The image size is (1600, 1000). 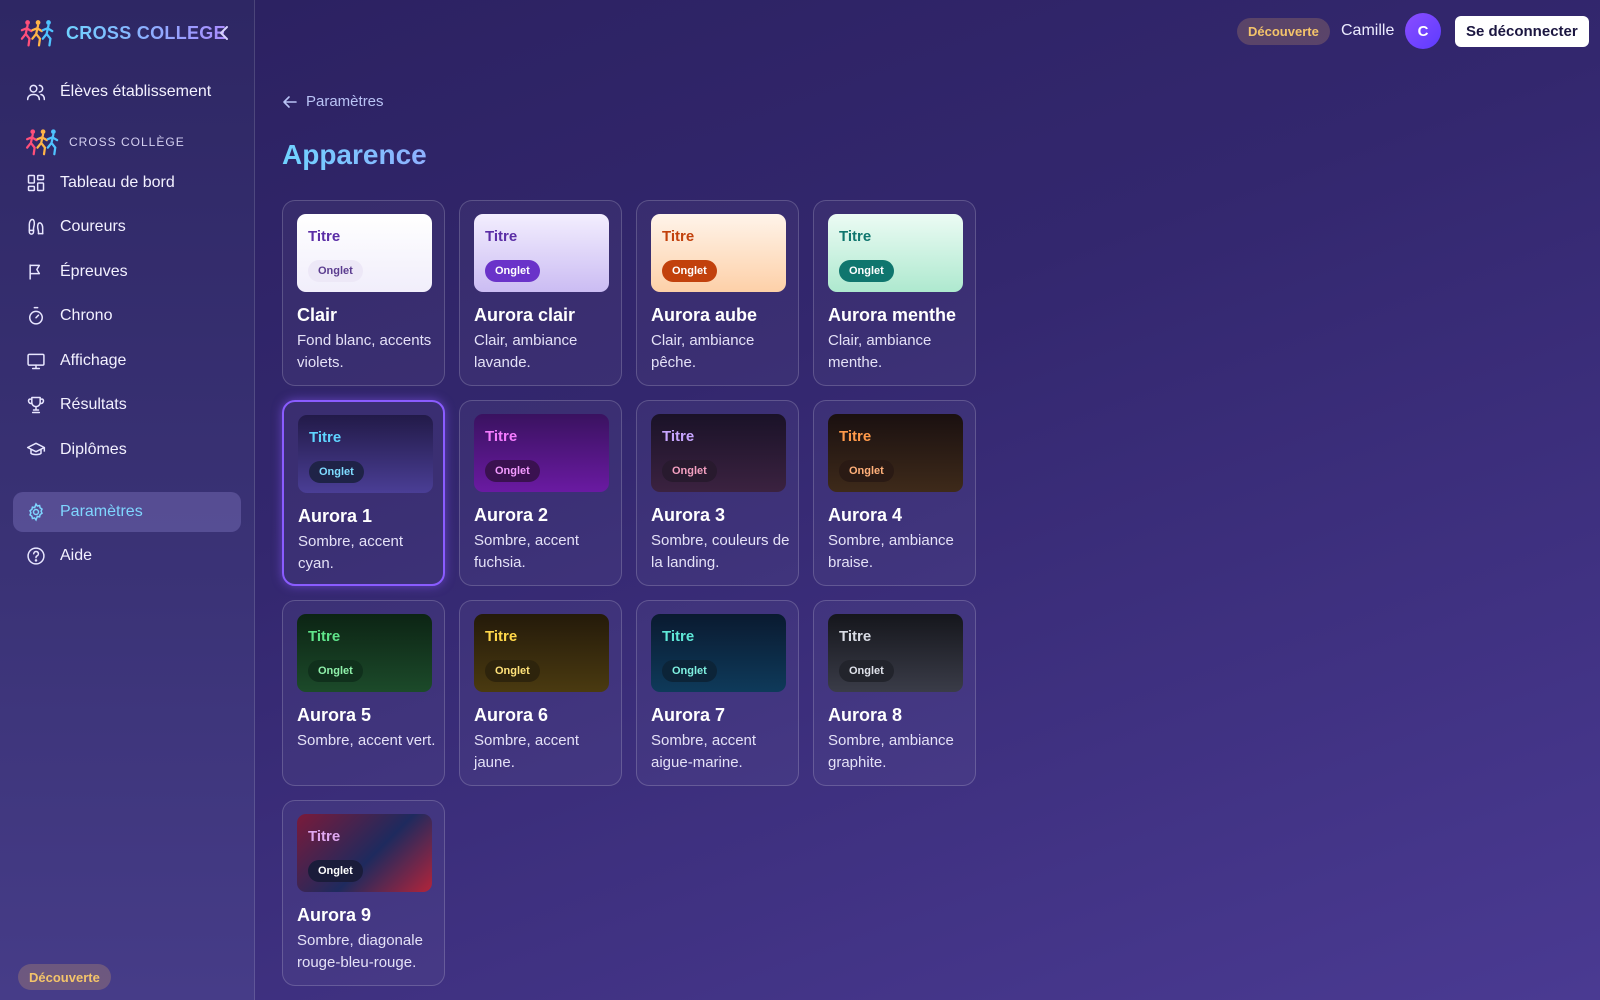 I want to click on gear-icon, so click(x=36, y=512).